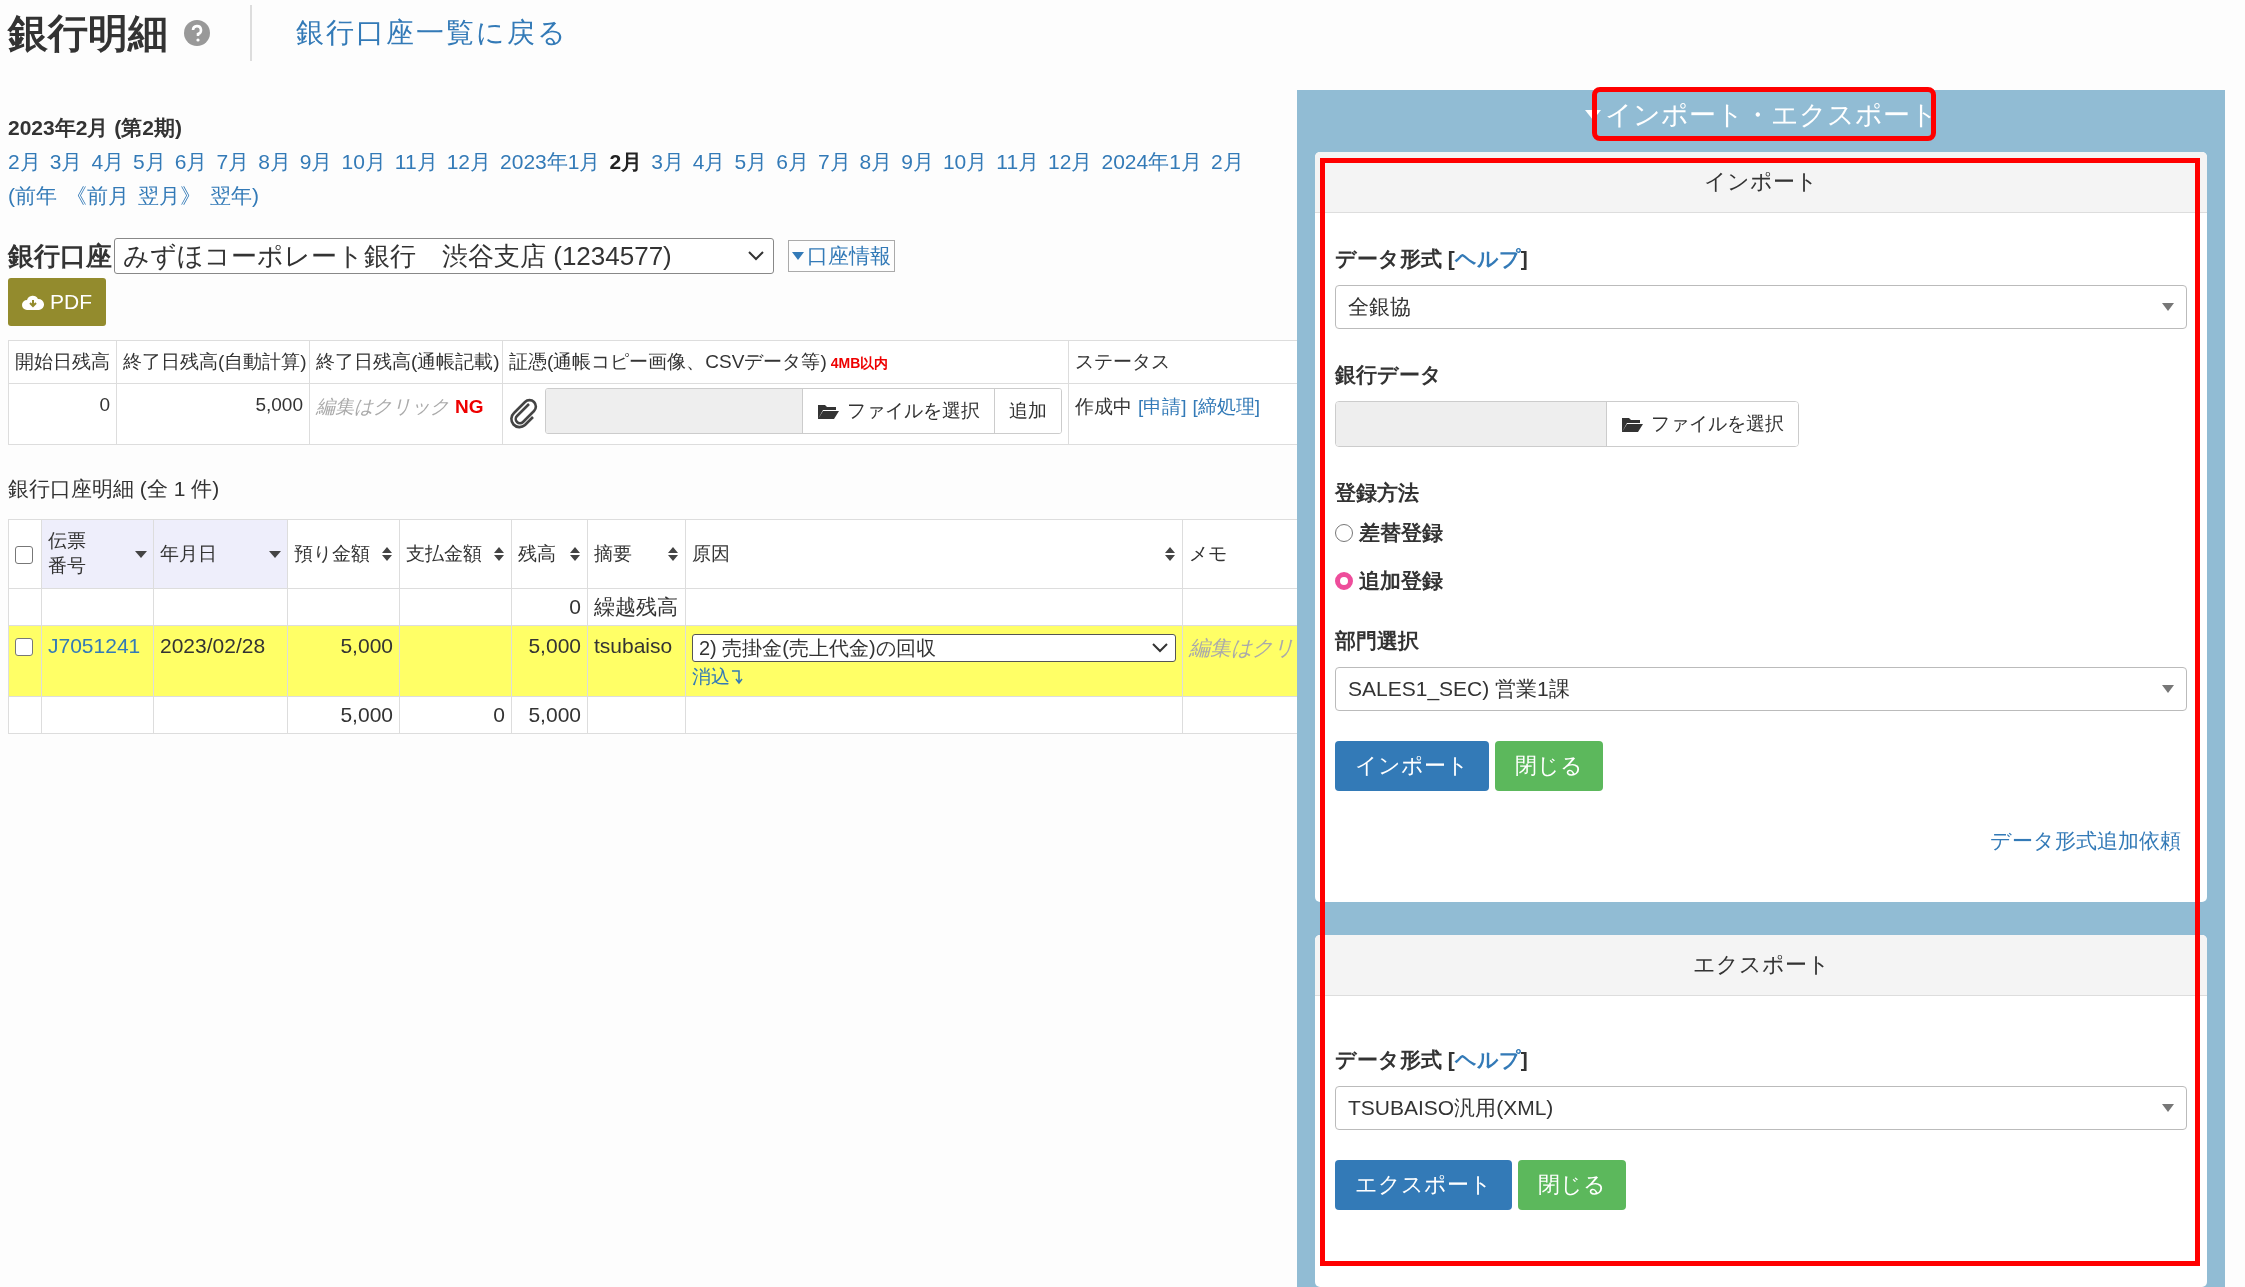 The height and width of the screenshot is (1287, 2245). I want to click on column-header: ステータス, so click(1182, 362).